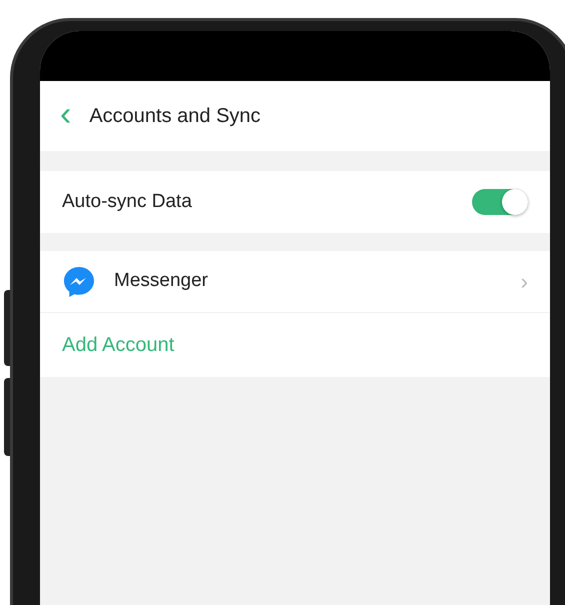 The width and height of the screenshot is (565, 605). I want to click on chat-bubble-icon, so click(79, 281).